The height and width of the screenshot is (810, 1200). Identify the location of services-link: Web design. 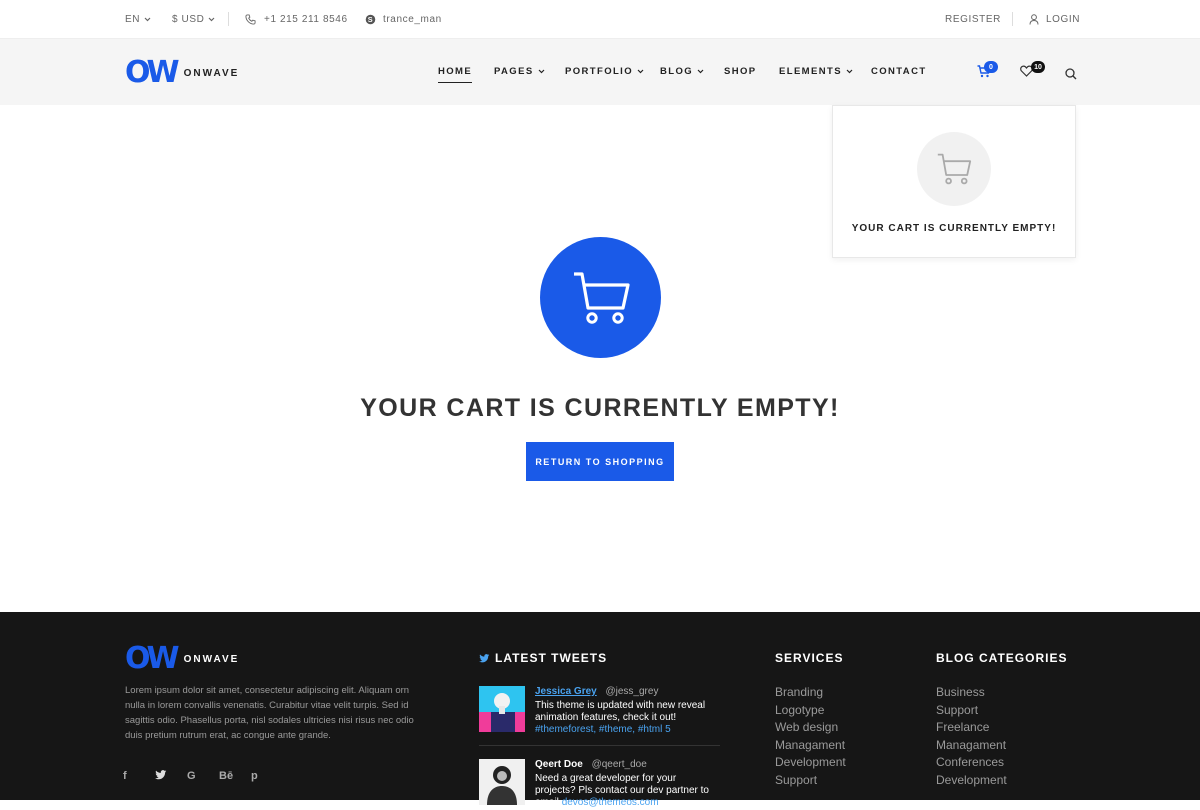
(810, 728).